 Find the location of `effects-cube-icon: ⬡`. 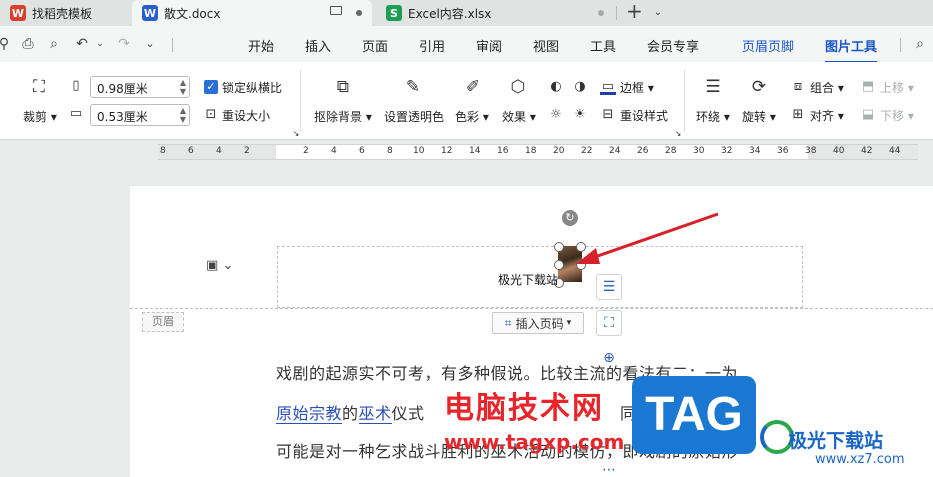

effects-cube-icon: ⬡ is located at coordinates (518, 87).